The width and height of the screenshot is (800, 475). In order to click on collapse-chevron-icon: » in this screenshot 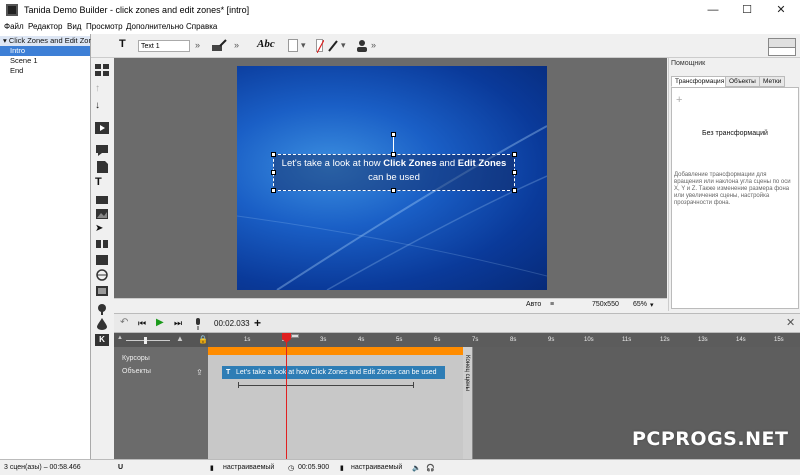, I will do `click(197, 45)`.